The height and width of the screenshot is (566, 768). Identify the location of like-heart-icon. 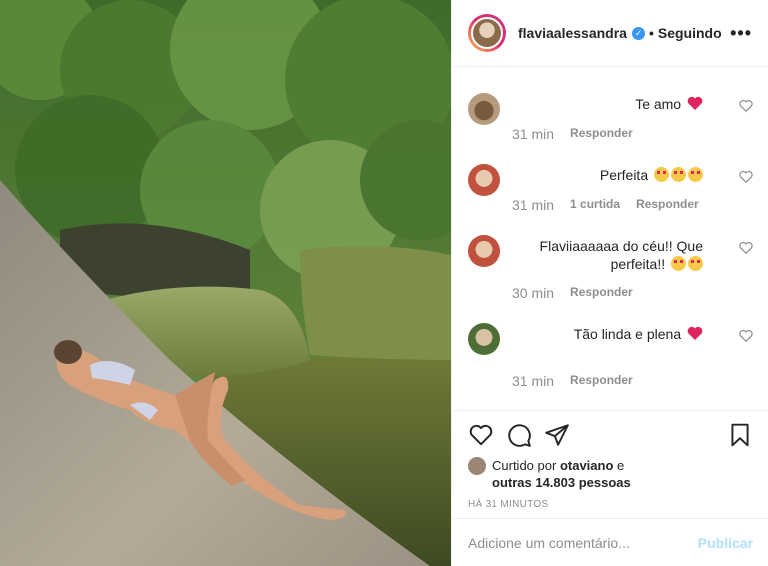
(481, 435).